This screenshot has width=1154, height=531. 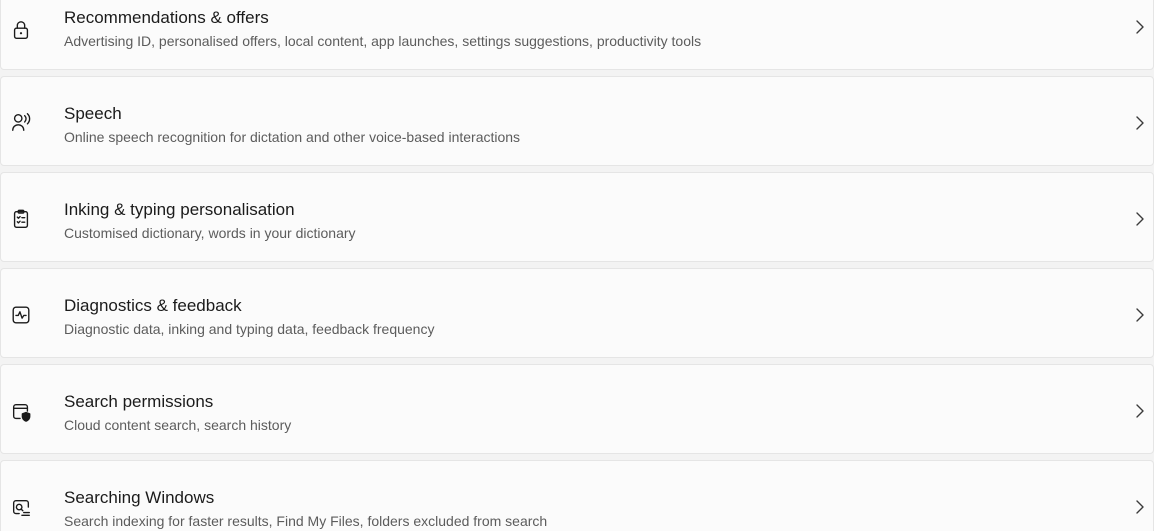 What do you see at coordinates (178, 425) in the screenshot?
I see `item-subtitle: Cloud content search, search history` at bounding box center [178, 425].